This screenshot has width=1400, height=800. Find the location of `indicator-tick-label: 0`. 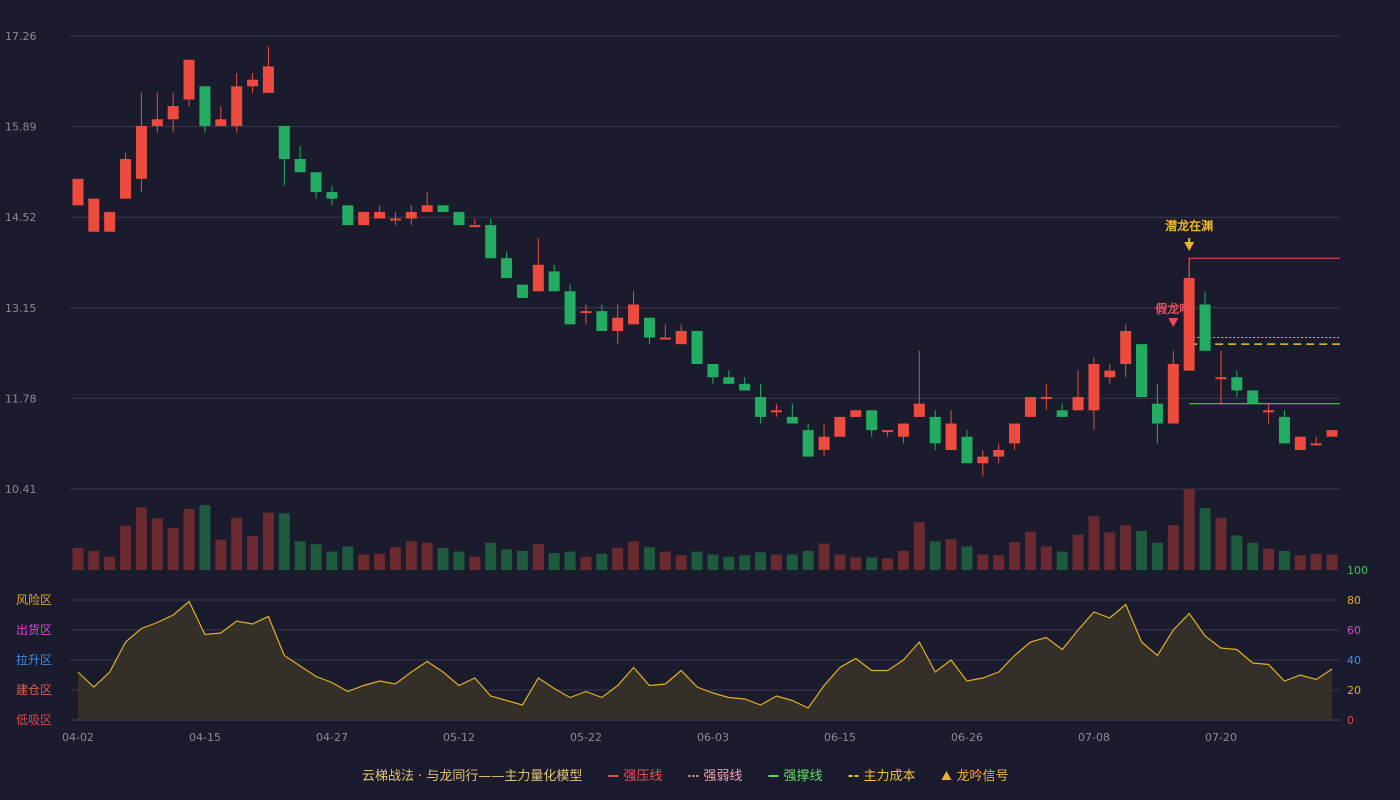

indicator-tick-label: 0 is located at coordinates (1350, 720).